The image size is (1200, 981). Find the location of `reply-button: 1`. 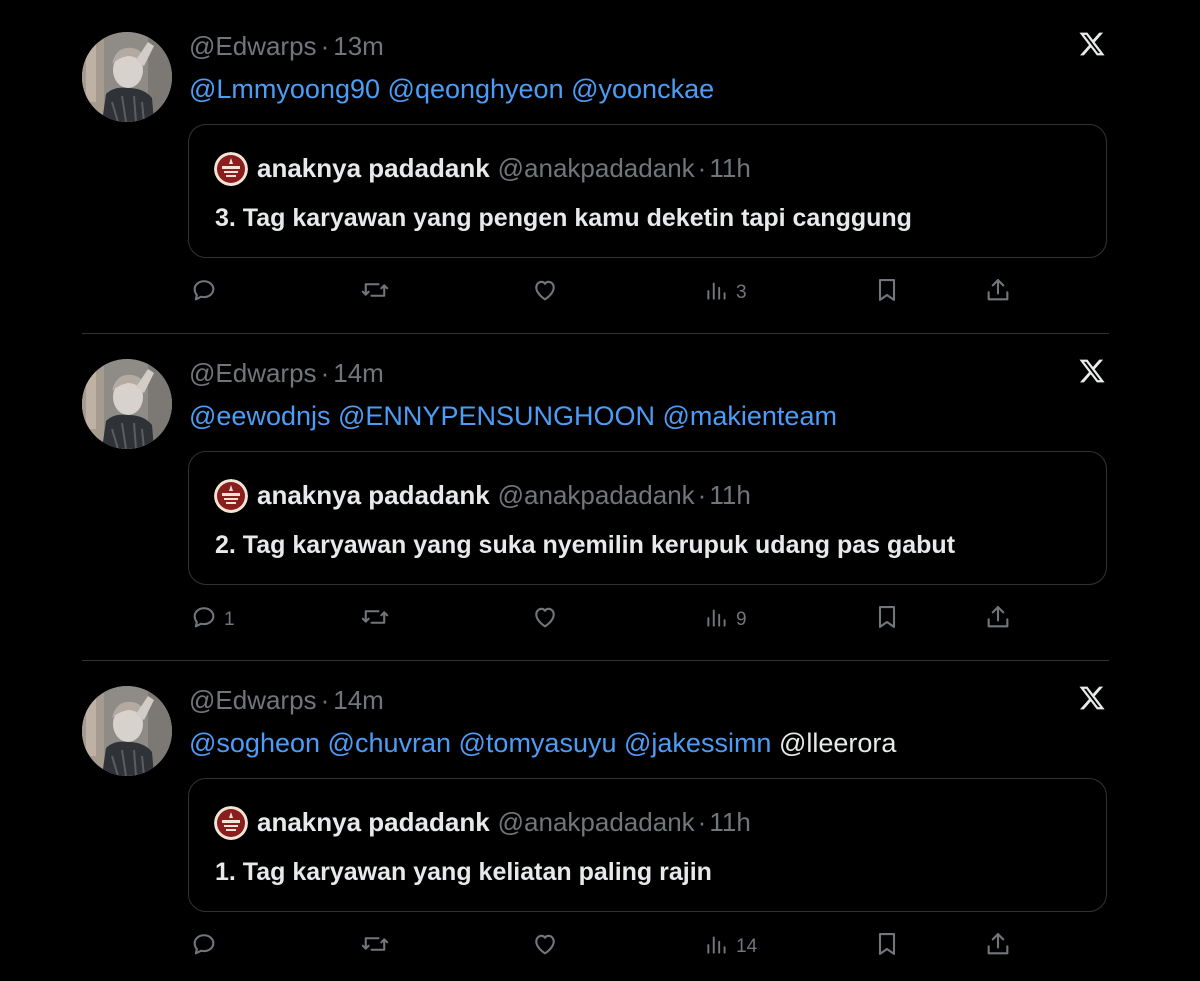

reply-button: 1 is located at coordinates (212, 620).